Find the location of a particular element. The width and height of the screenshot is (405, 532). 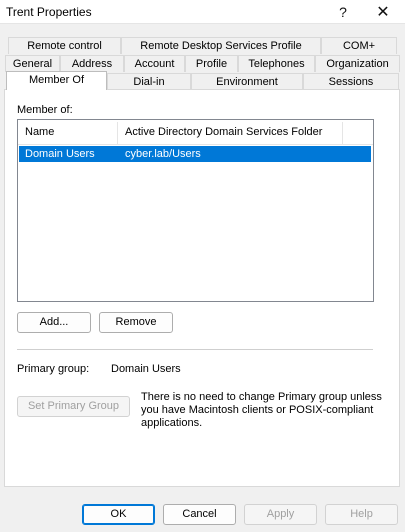

group-folder-cell: cyber.lab/Users is located at coordinates (163, 154).